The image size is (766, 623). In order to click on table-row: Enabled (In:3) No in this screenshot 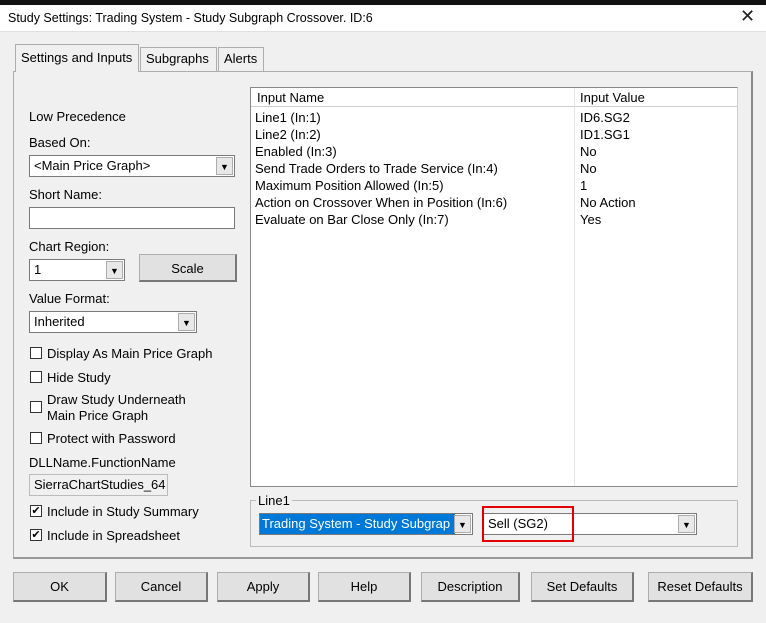, I will do `click(494, 151)`.